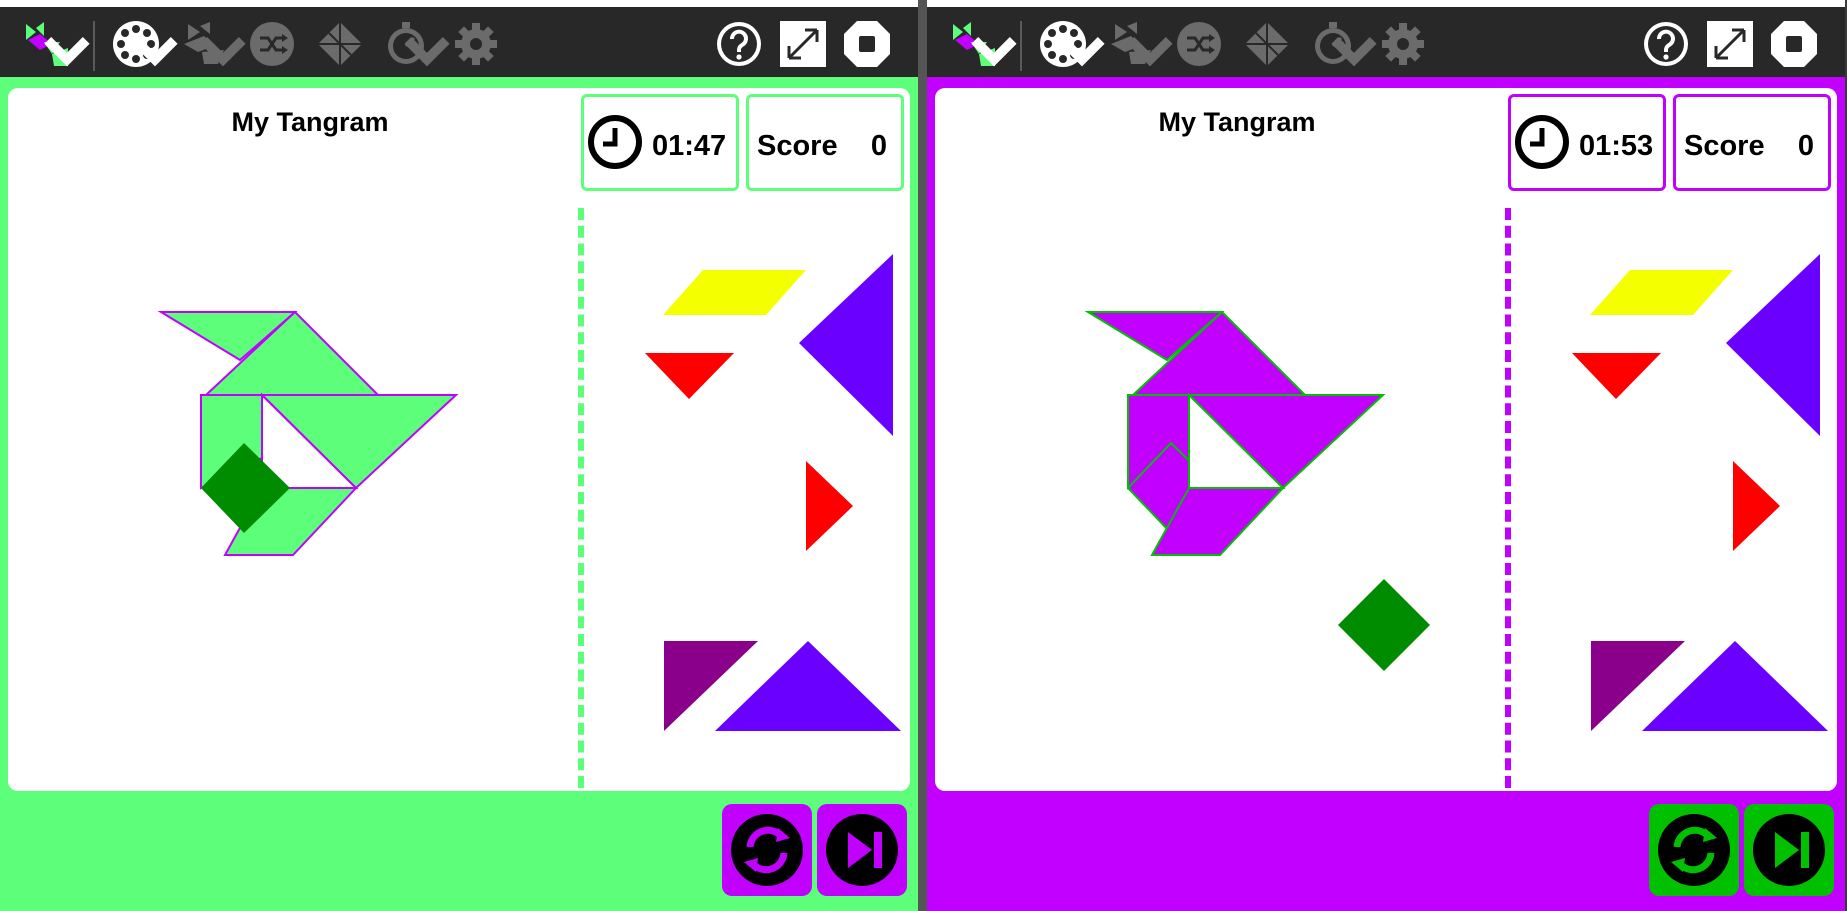  What do you see at coordinates (1384, 625) in the screenshot?
I see `piece-square-green` at bounding box center [1384, 625].